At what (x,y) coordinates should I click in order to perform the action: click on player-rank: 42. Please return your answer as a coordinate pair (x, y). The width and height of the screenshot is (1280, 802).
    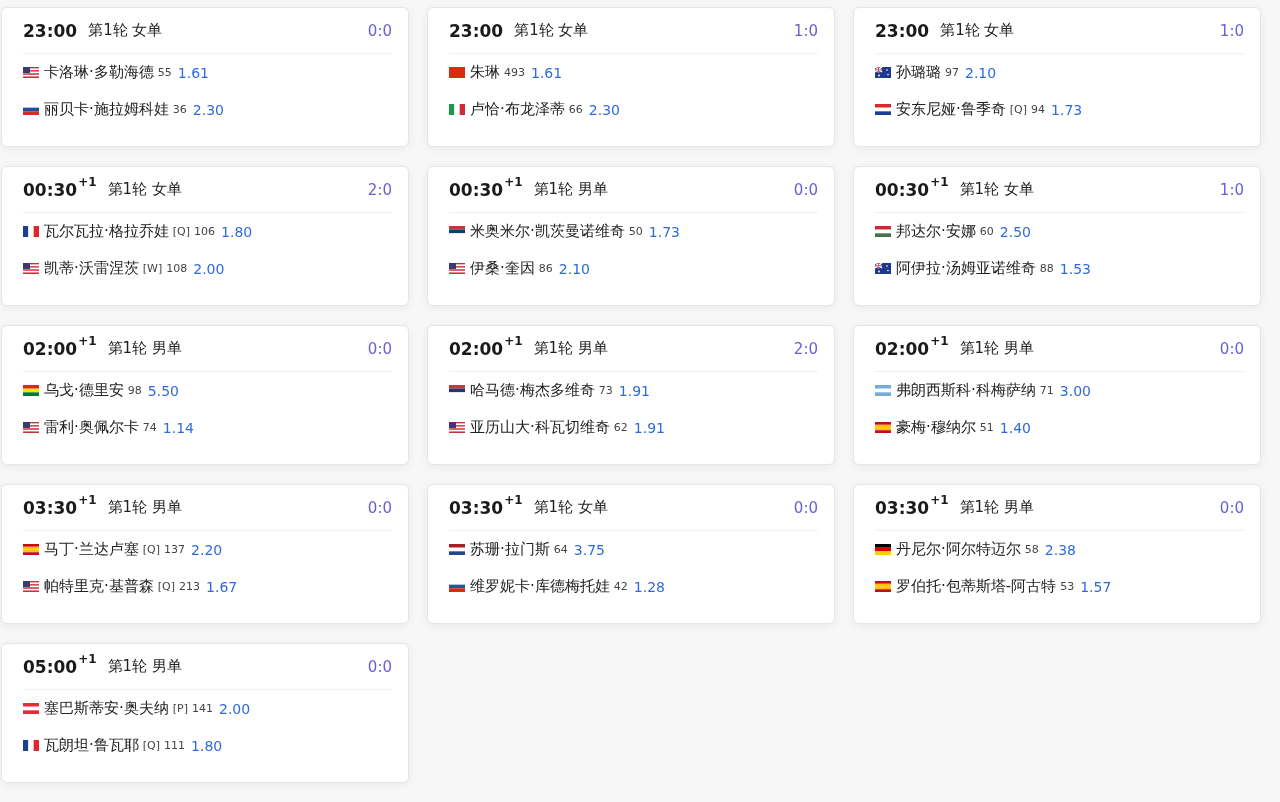
    Looking at the image, I should click on (620, 586).